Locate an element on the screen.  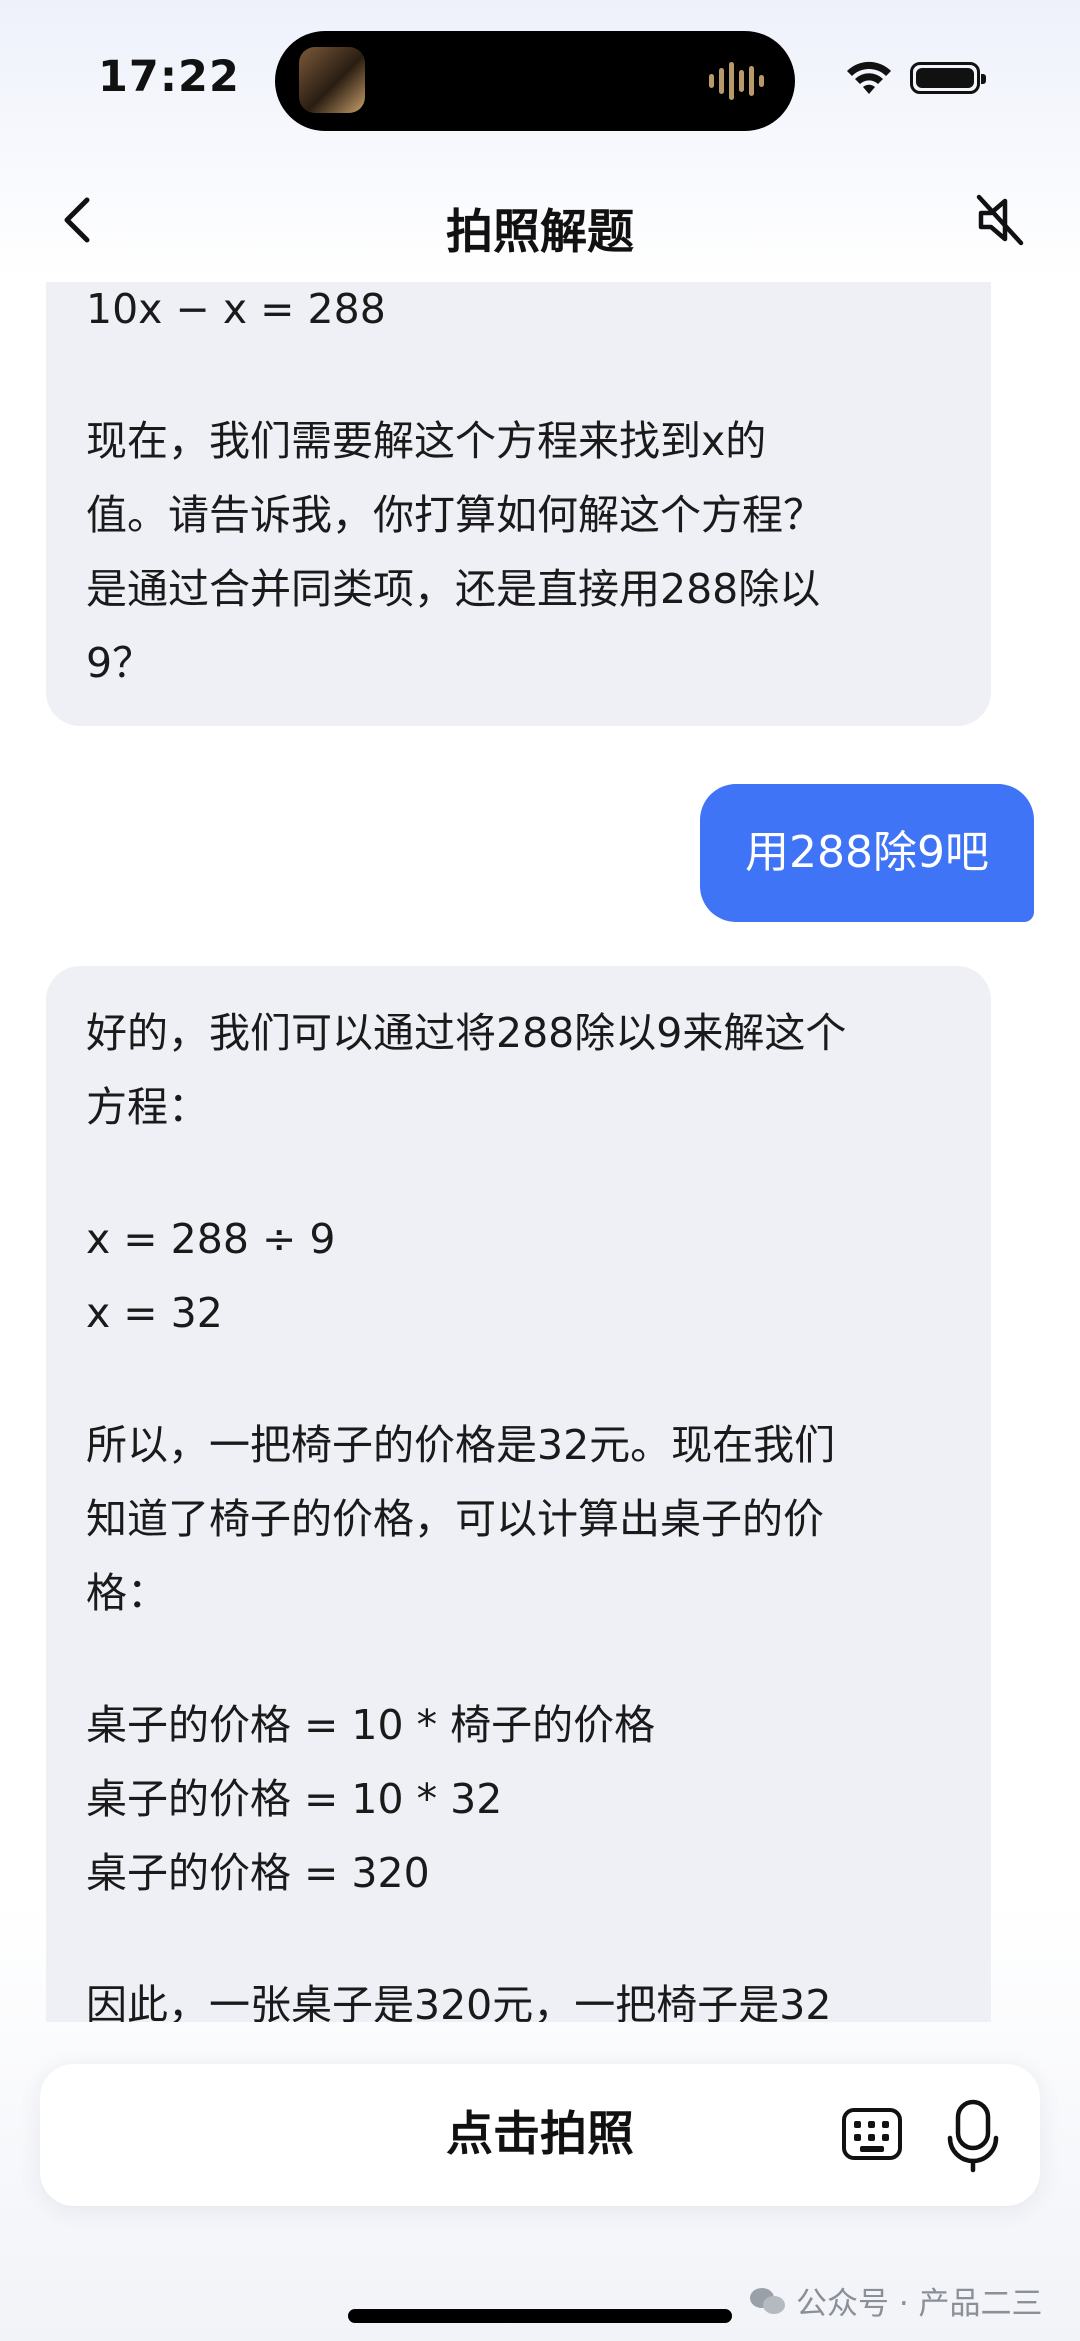
dynamic-island is located at coordinates (535, 81).